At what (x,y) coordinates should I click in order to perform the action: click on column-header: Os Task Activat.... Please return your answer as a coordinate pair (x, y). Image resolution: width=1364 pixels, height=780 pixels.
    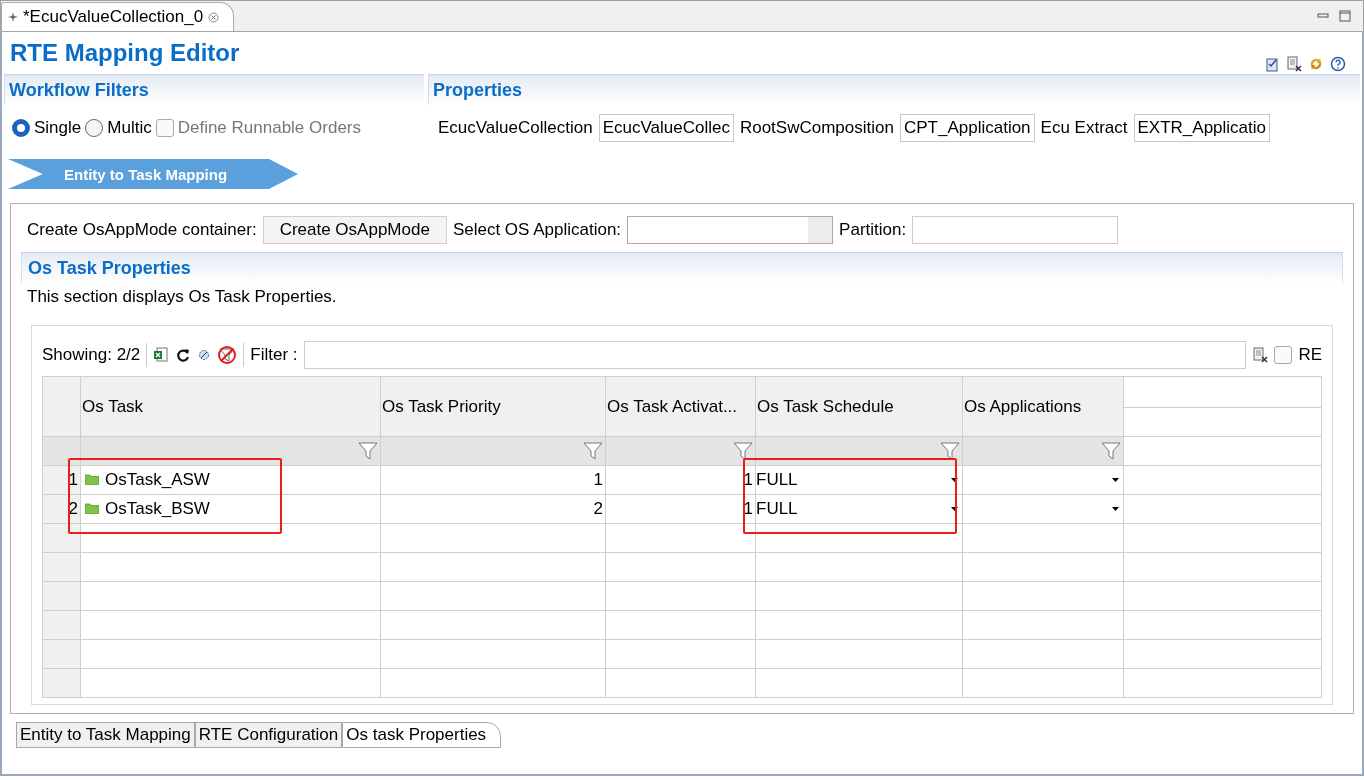
    Looking at the image, I should click on (680, 406).